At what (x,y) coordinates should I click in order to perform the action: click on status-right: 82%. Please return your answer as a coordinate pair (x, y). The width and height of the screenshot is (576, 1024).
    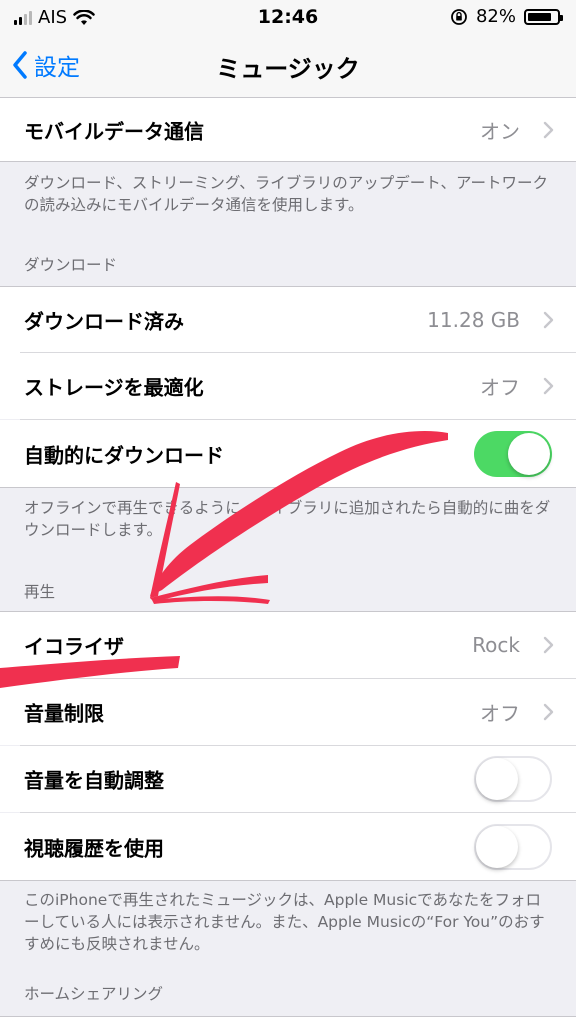
    Looking at the image, I should click on (506, 16).